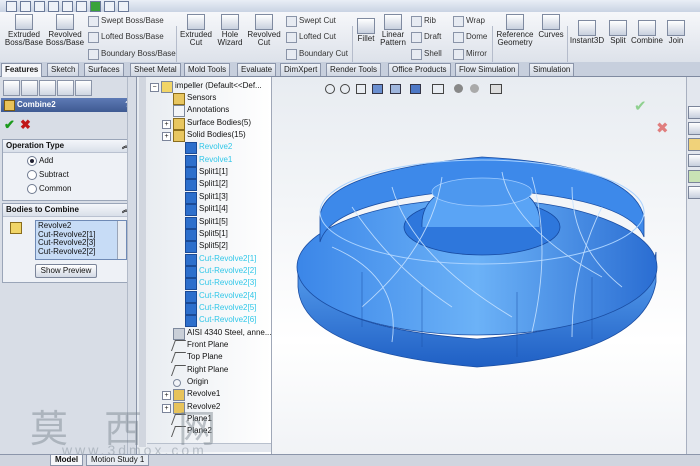  I want to click on rib-button: Rib, so click(423, 21).